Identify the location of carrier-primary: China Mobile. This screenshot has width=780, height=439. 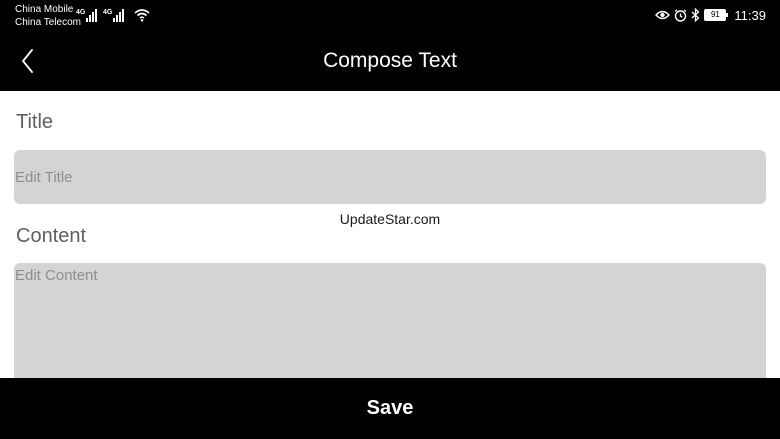
(44, 9).